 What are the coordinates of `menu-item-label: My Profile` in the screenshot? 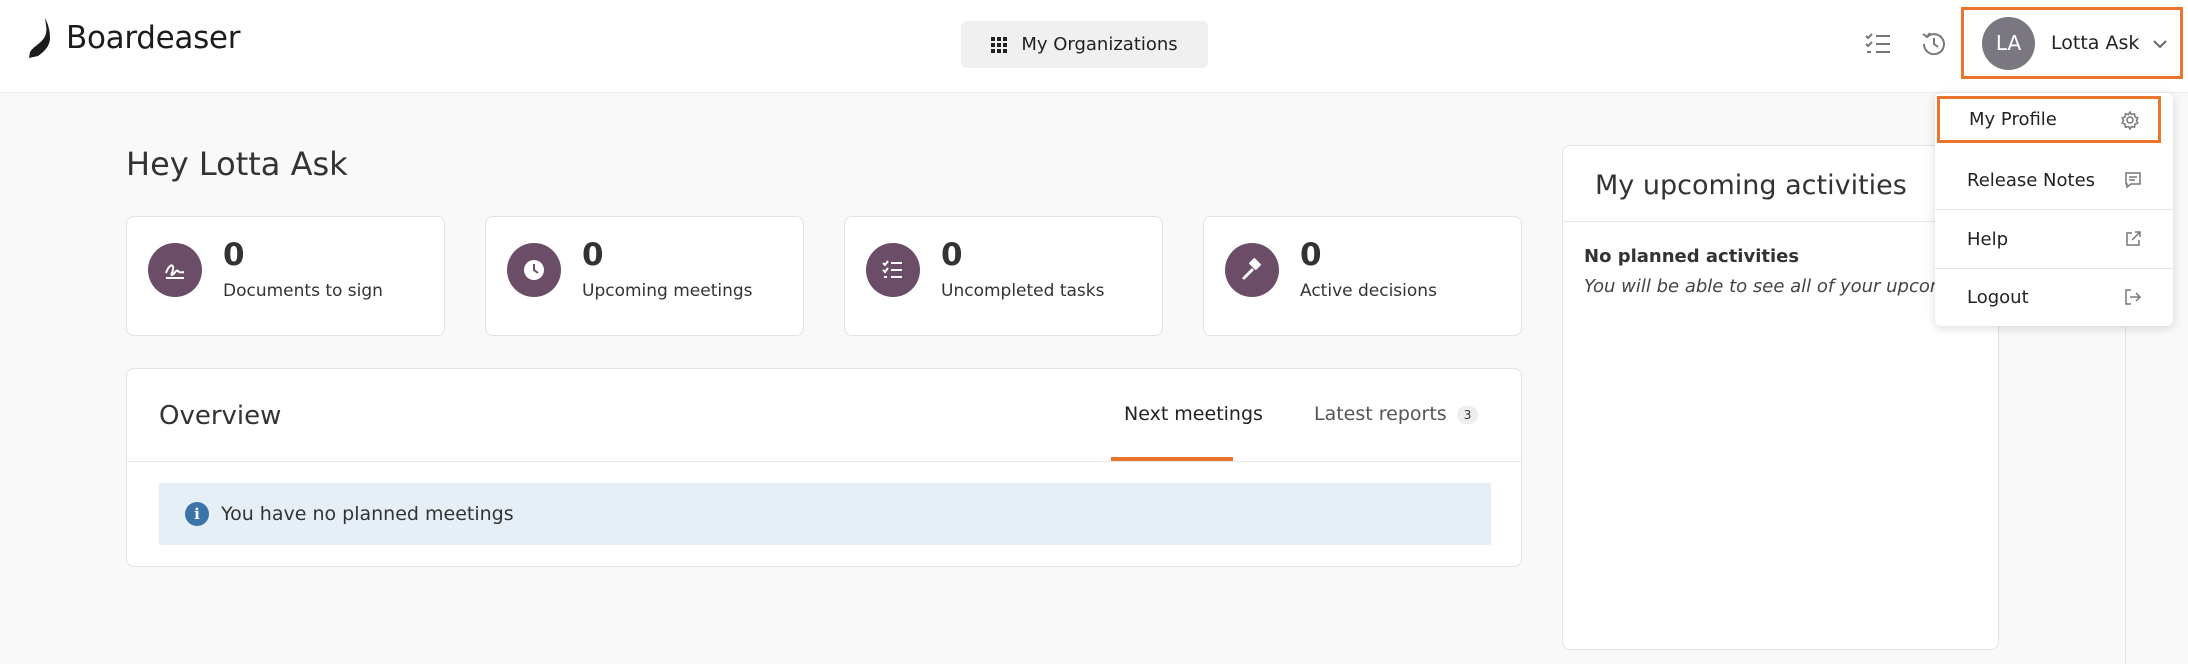 It's located at (2013, 119).